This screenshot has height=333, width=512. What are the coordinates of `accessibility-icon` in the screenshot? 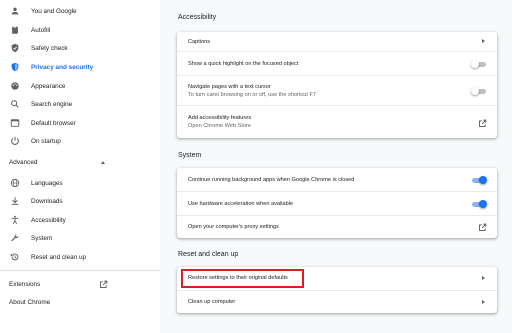 It's located at (14, 219).